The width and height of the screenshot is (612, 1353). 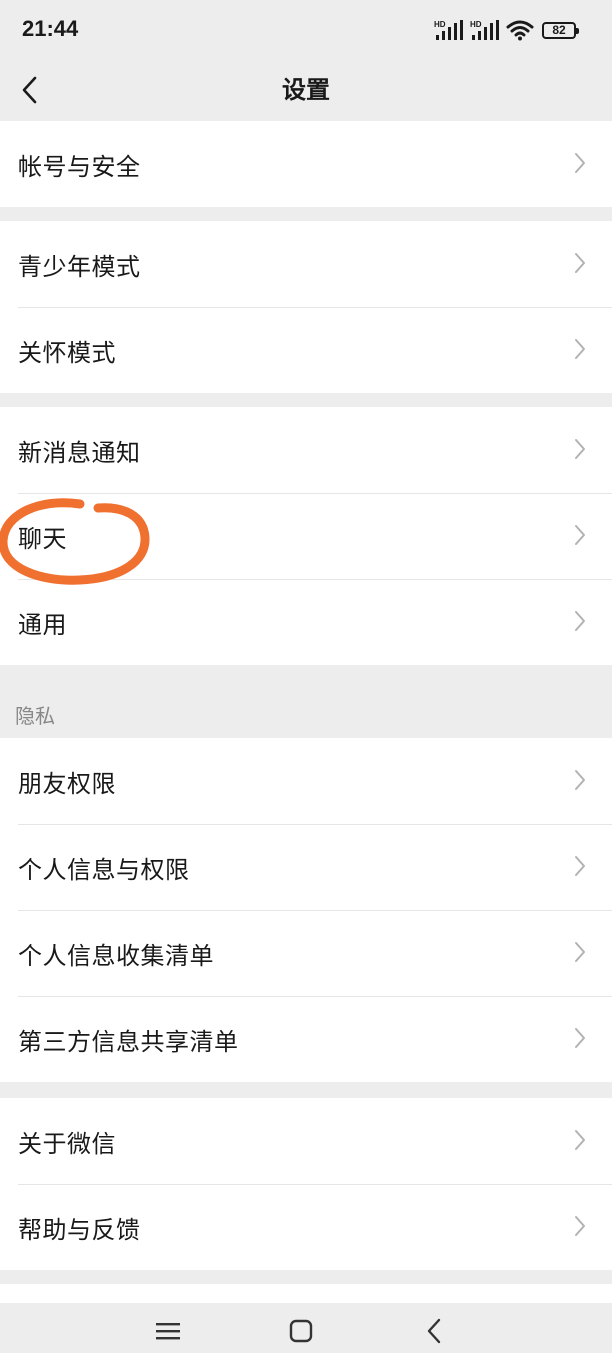 What do you see at coordinates (104, 869) in the screenshot?
I see `settings-item-label: 个人信息与权限` at bounding box center [104, 869].